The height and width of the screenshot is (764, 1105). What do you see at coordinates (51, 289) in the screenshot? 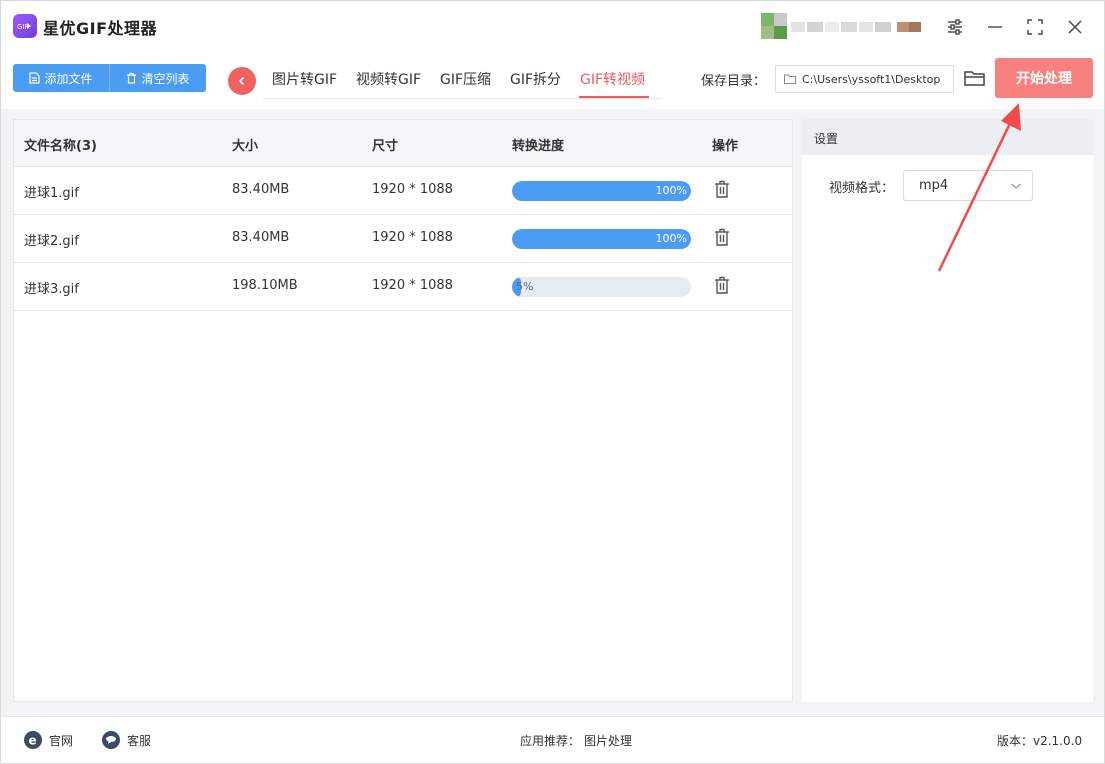
I see `file-name: 进球3.gif` at bounding box center [51, 289].